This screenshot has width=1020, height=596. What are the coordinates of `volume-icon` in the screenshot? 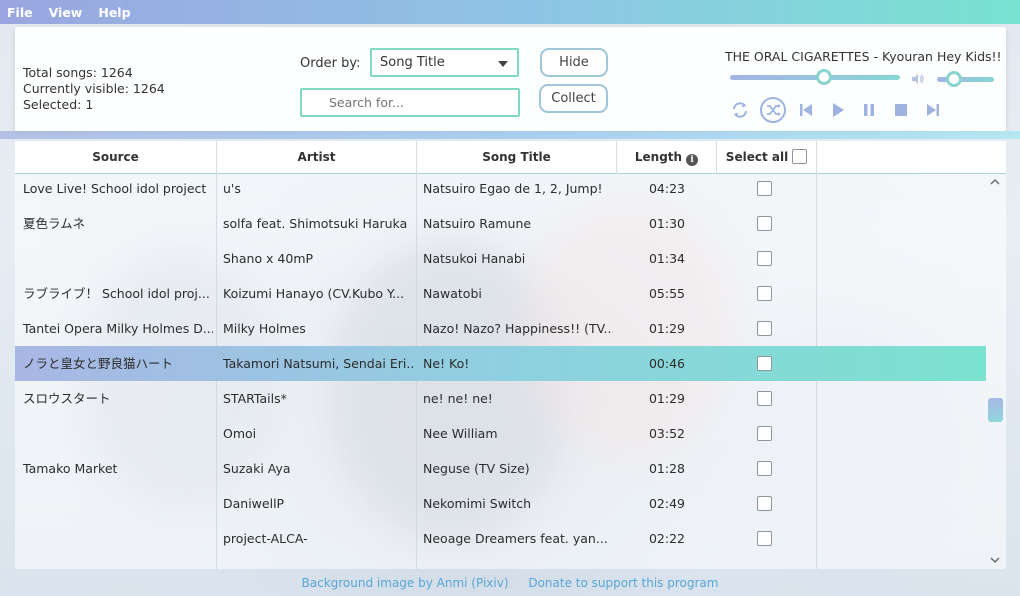 It's located at (917, 79).